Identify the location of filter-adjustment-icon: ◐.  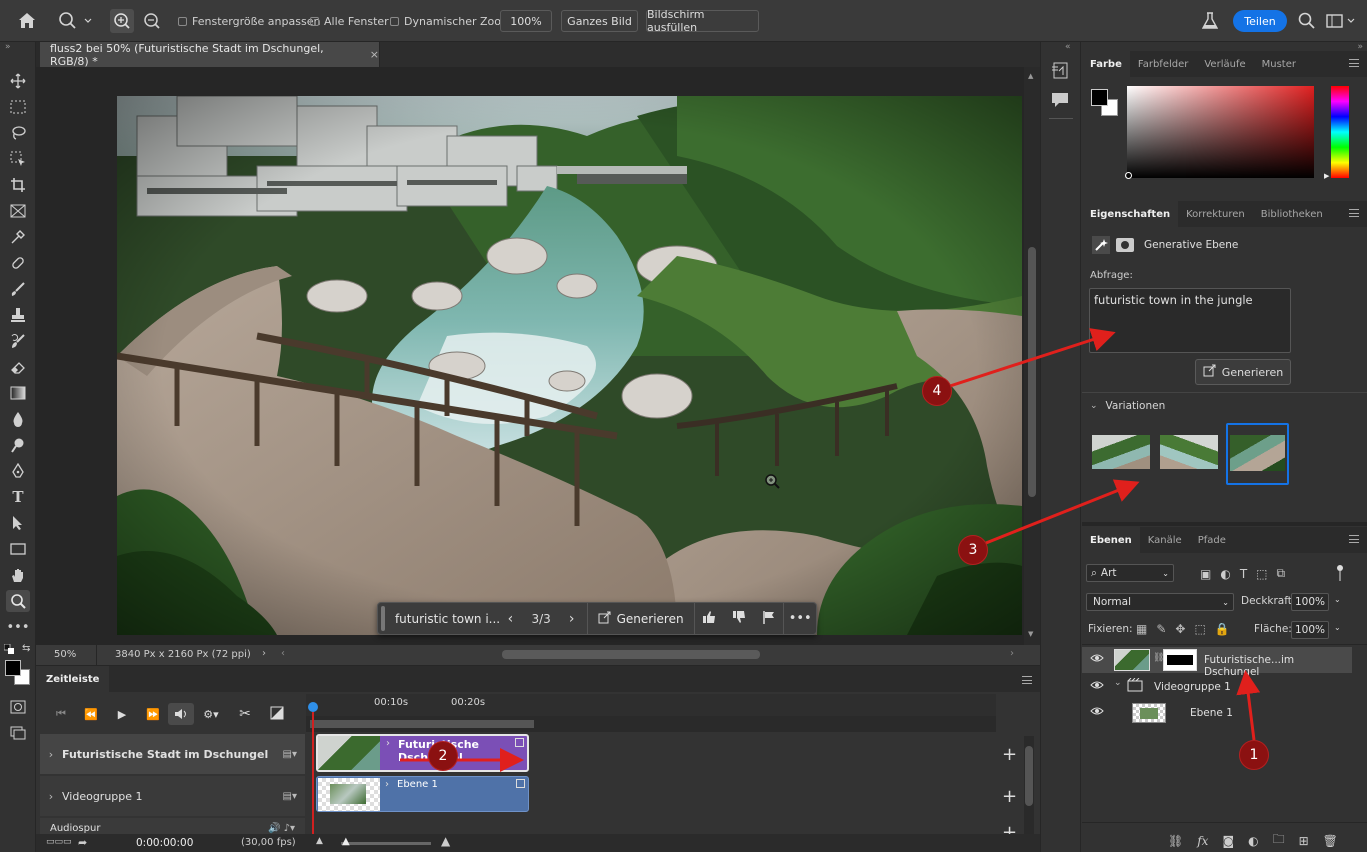
(1225, 574).